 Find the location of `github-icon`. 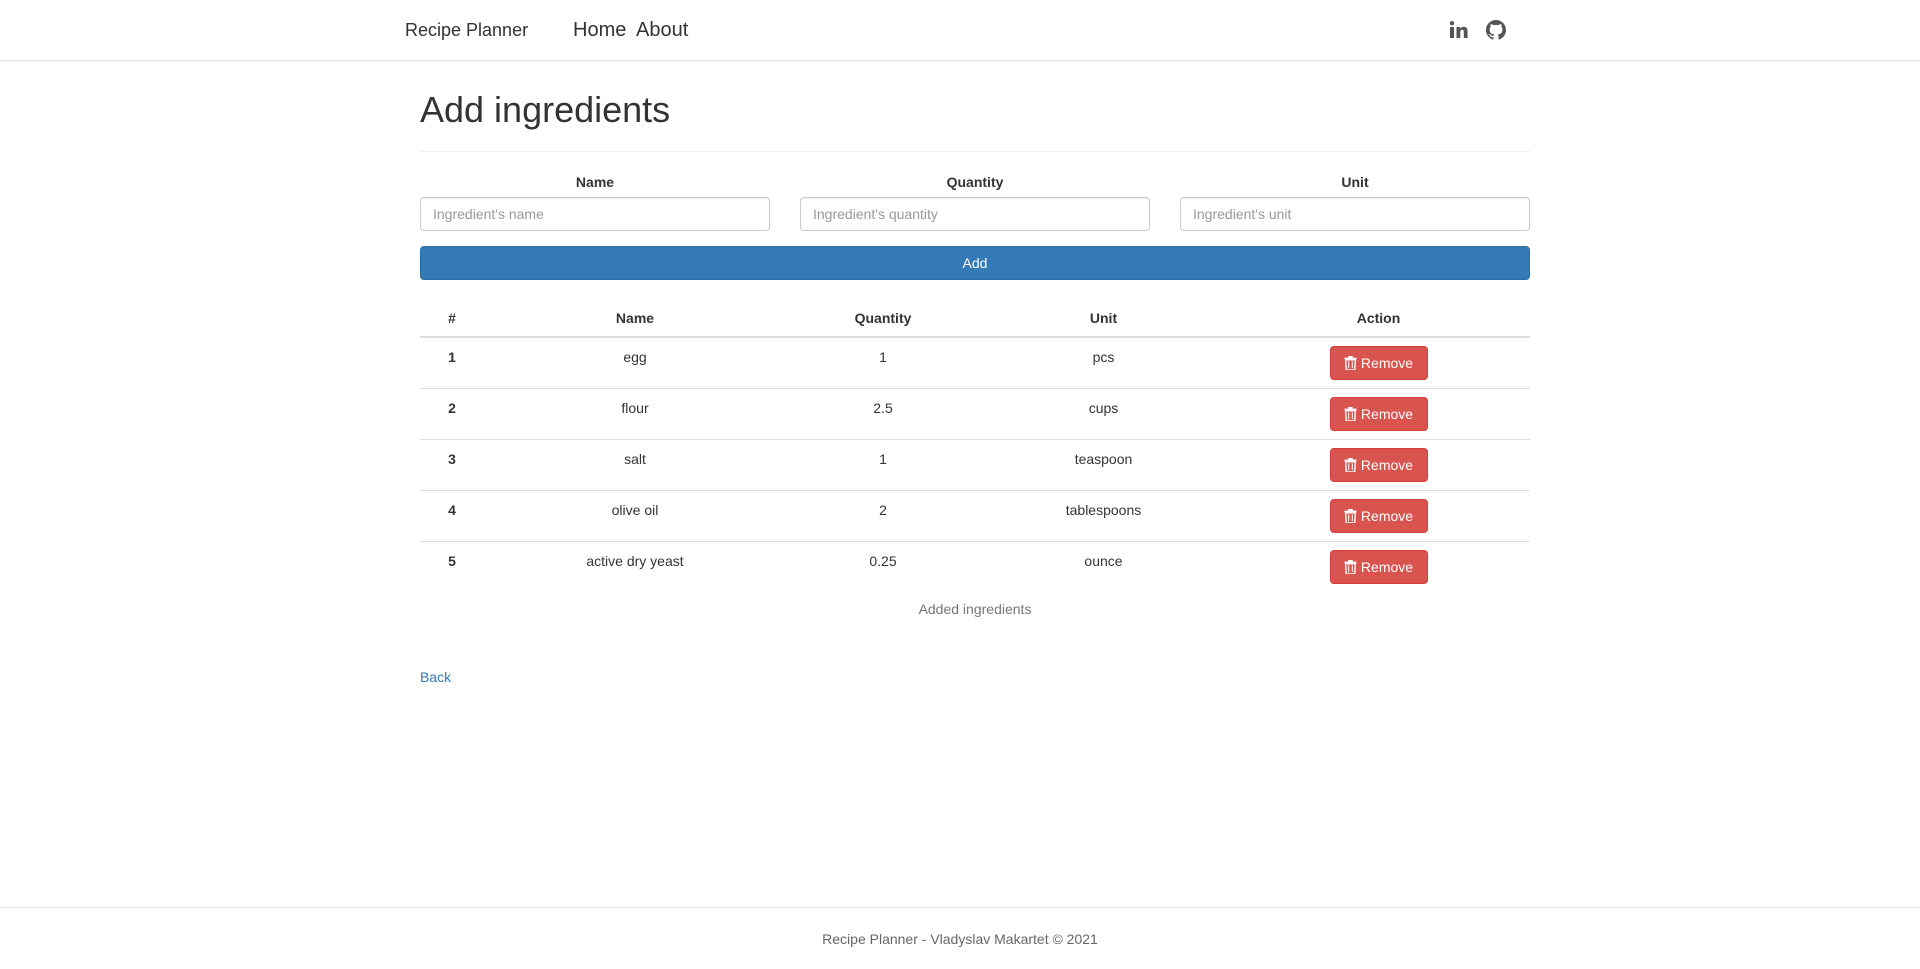

github-icon is located at coordinates (1496, 30).